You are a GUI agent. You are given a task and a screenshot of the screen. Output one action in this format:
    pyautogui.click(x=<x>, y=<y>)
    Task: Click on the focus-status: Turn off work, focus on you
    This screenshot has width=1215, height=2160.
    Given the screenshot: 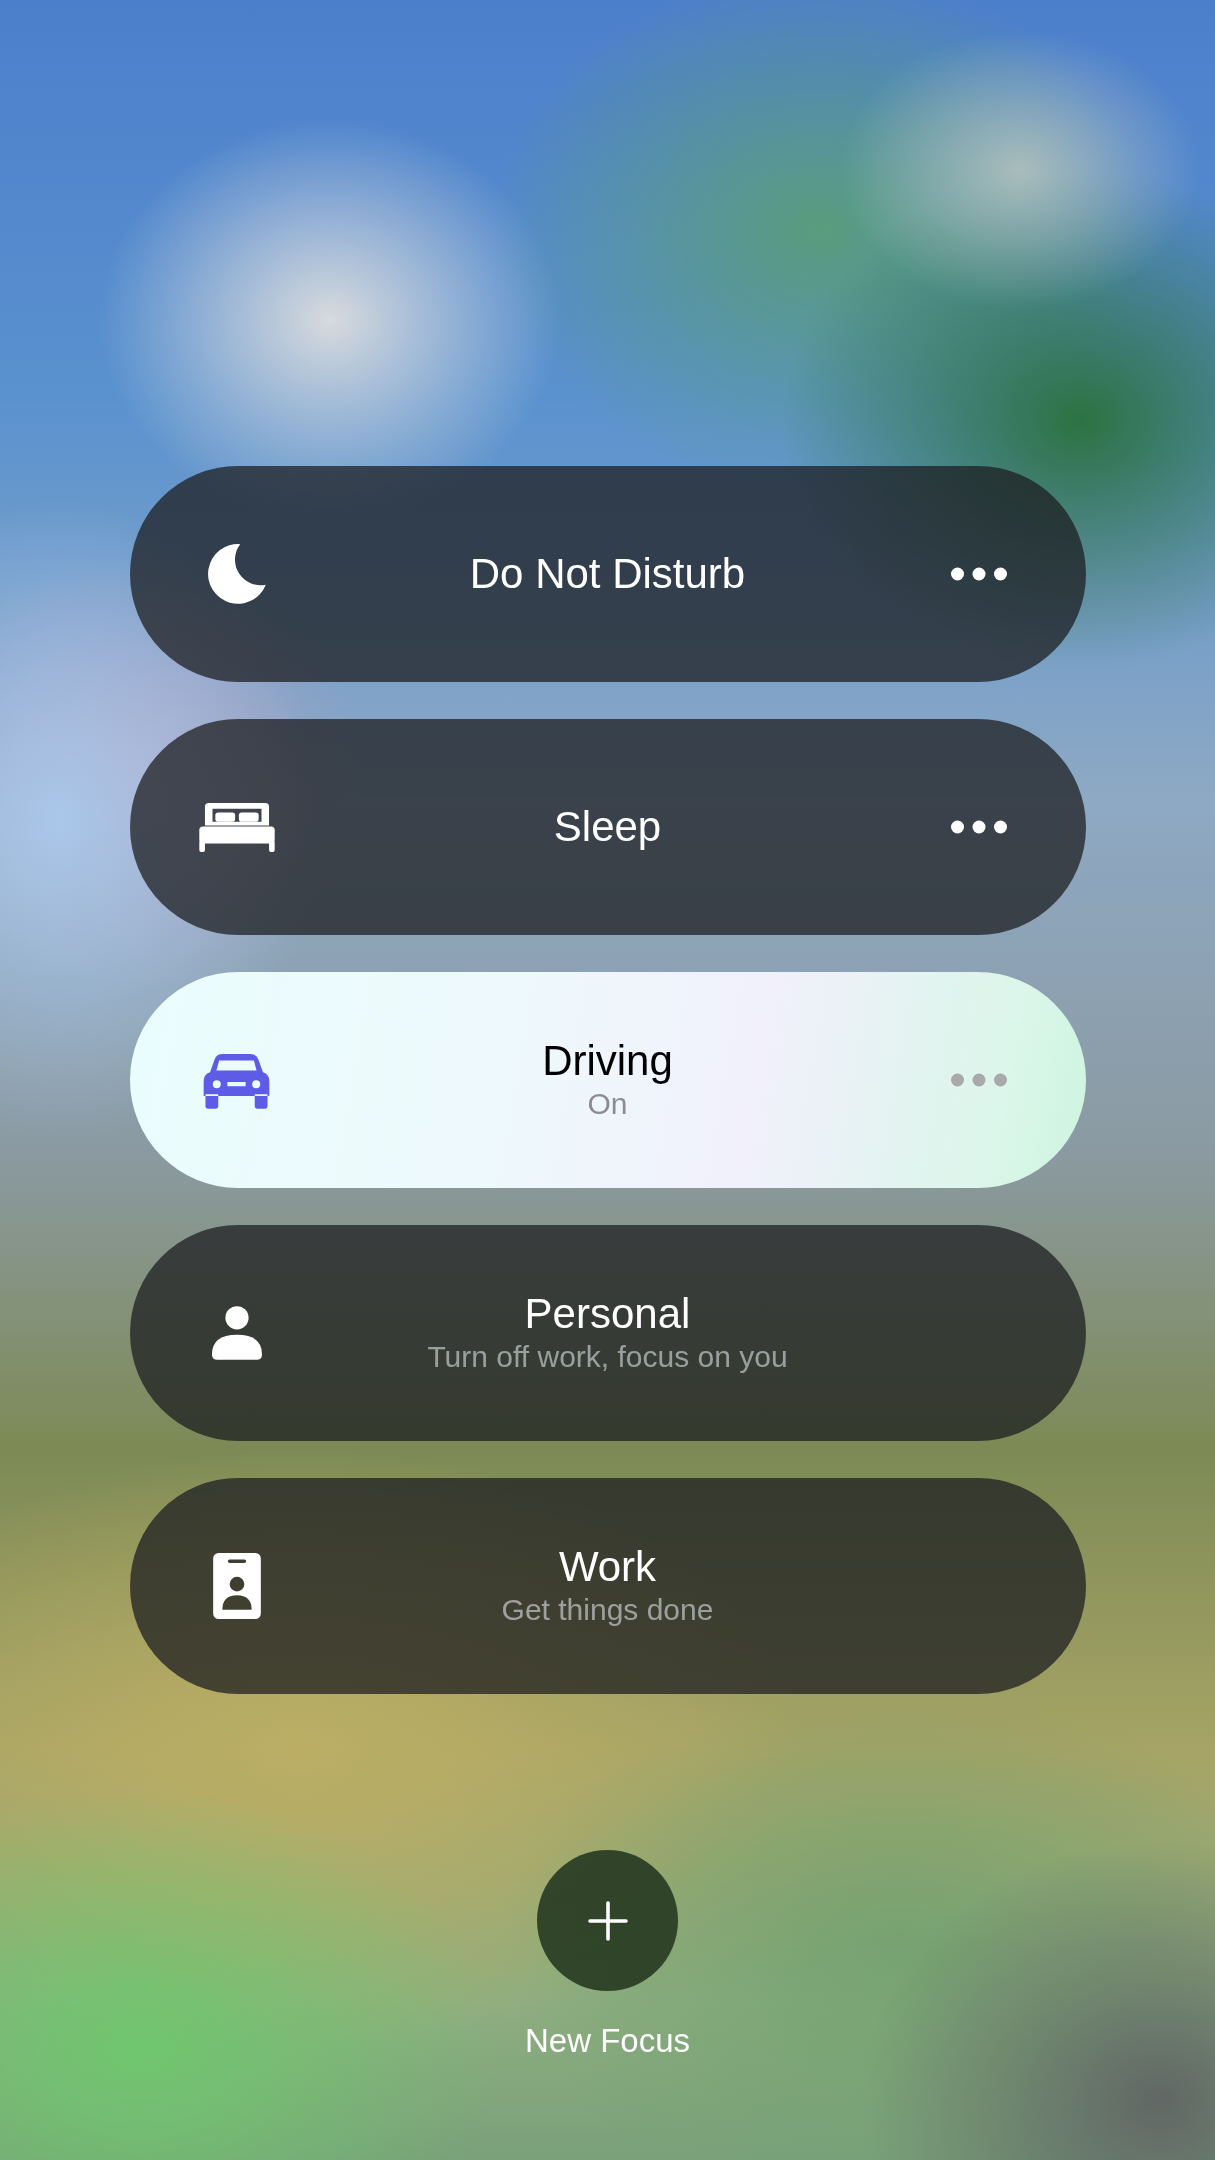 What is the action you would take?
    pyautogui.click(x=607, y=1357)
    